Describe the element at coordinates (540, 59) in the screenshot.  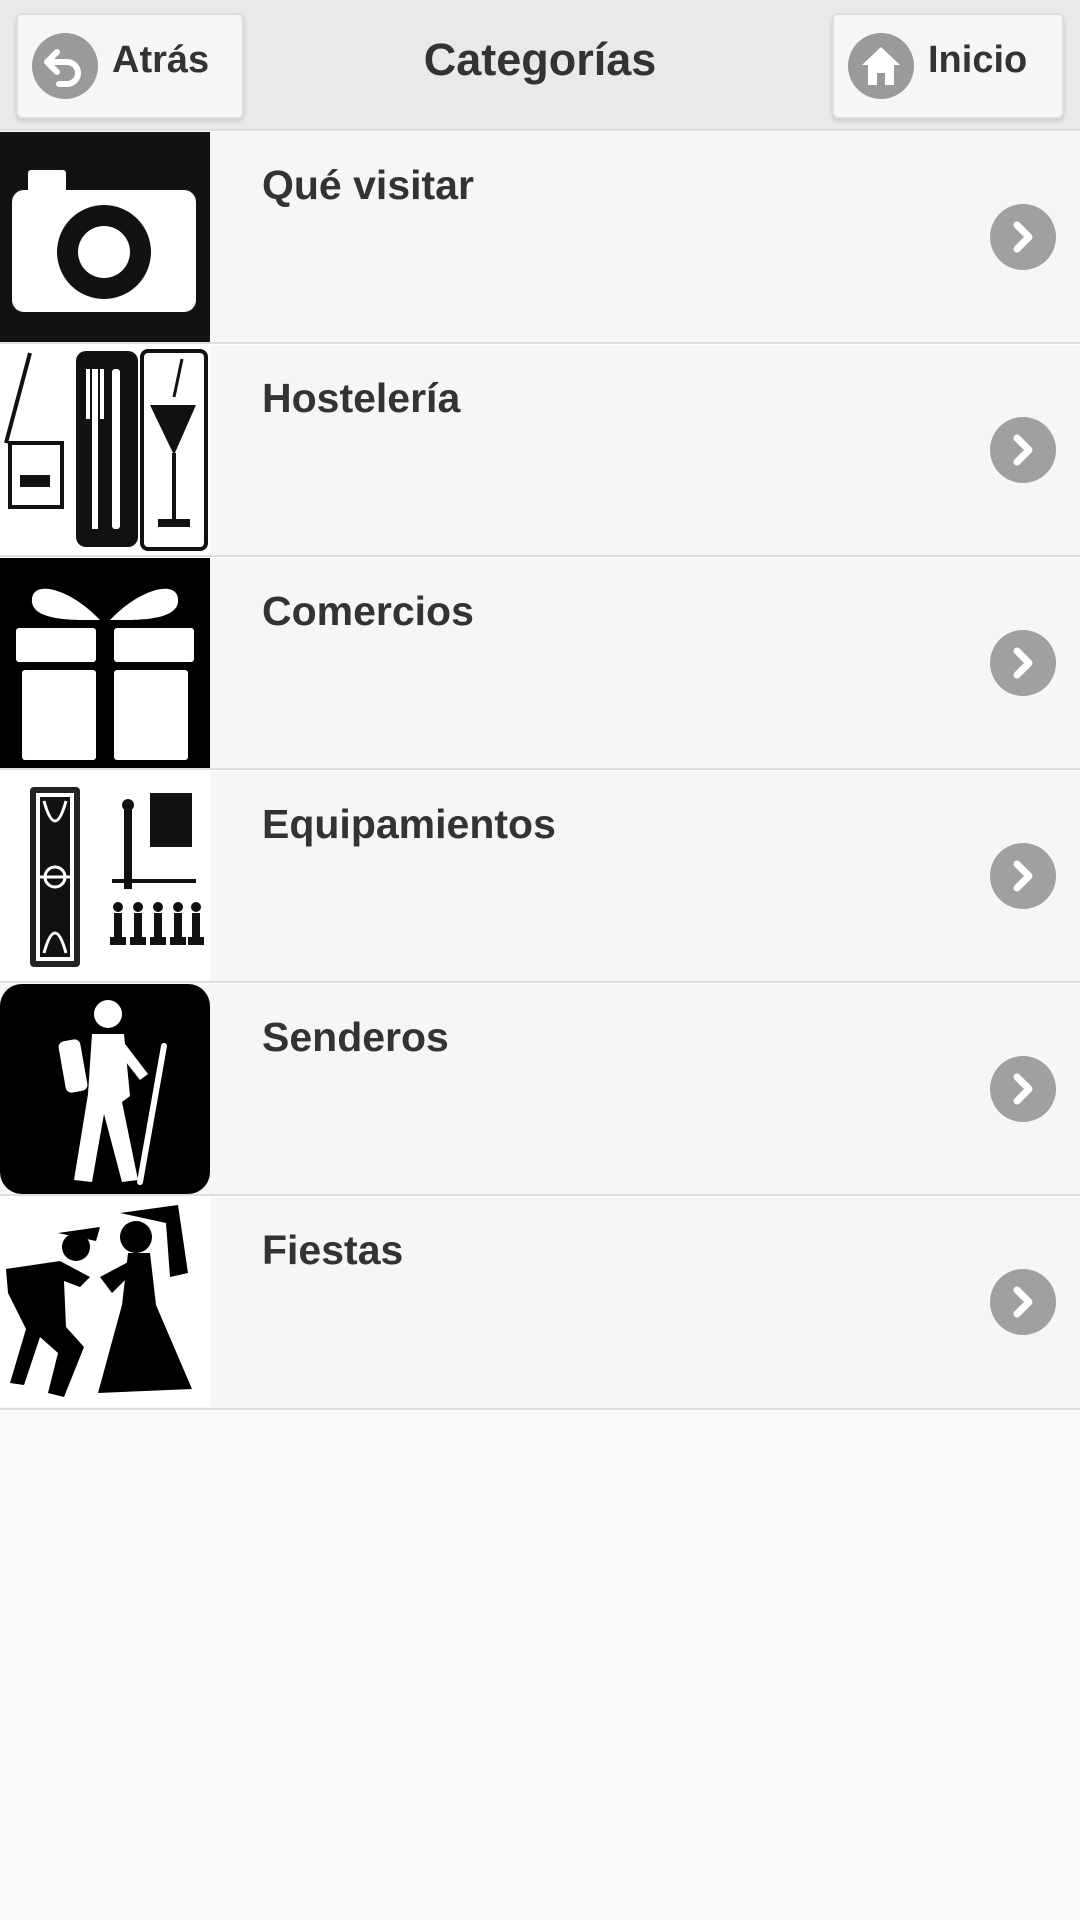
I see `page-title: Categorías` at that location.